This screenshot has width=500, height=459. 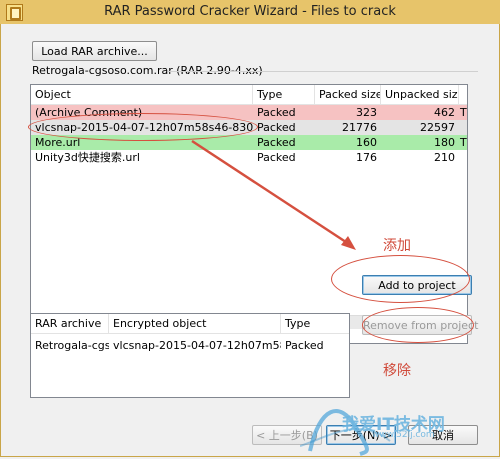 What do you see at coordinates (463, 95) in the screenshot?
I see `column-header-extra` at bounding box center [463, 95].